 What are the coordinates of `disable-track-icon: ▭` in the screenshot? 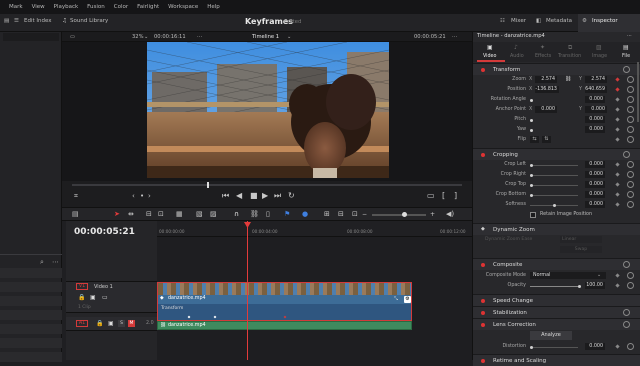 It's located at (105, 297).